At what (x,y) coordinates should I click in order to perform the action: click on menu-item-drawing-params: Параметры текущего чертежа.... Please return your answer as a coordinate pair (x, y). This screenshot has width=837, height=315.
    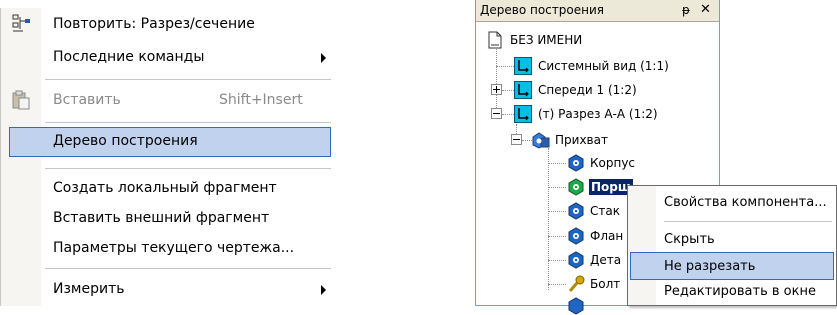
    Looking at the image, I should click on (169, 249).